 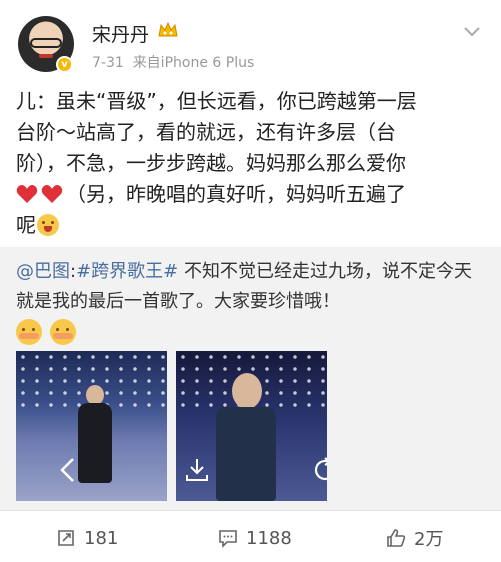 What do you see at coordinates (48, 225) in the screenshot?
I see `laughing-emoji-icon` at bounding box center [48, 225].